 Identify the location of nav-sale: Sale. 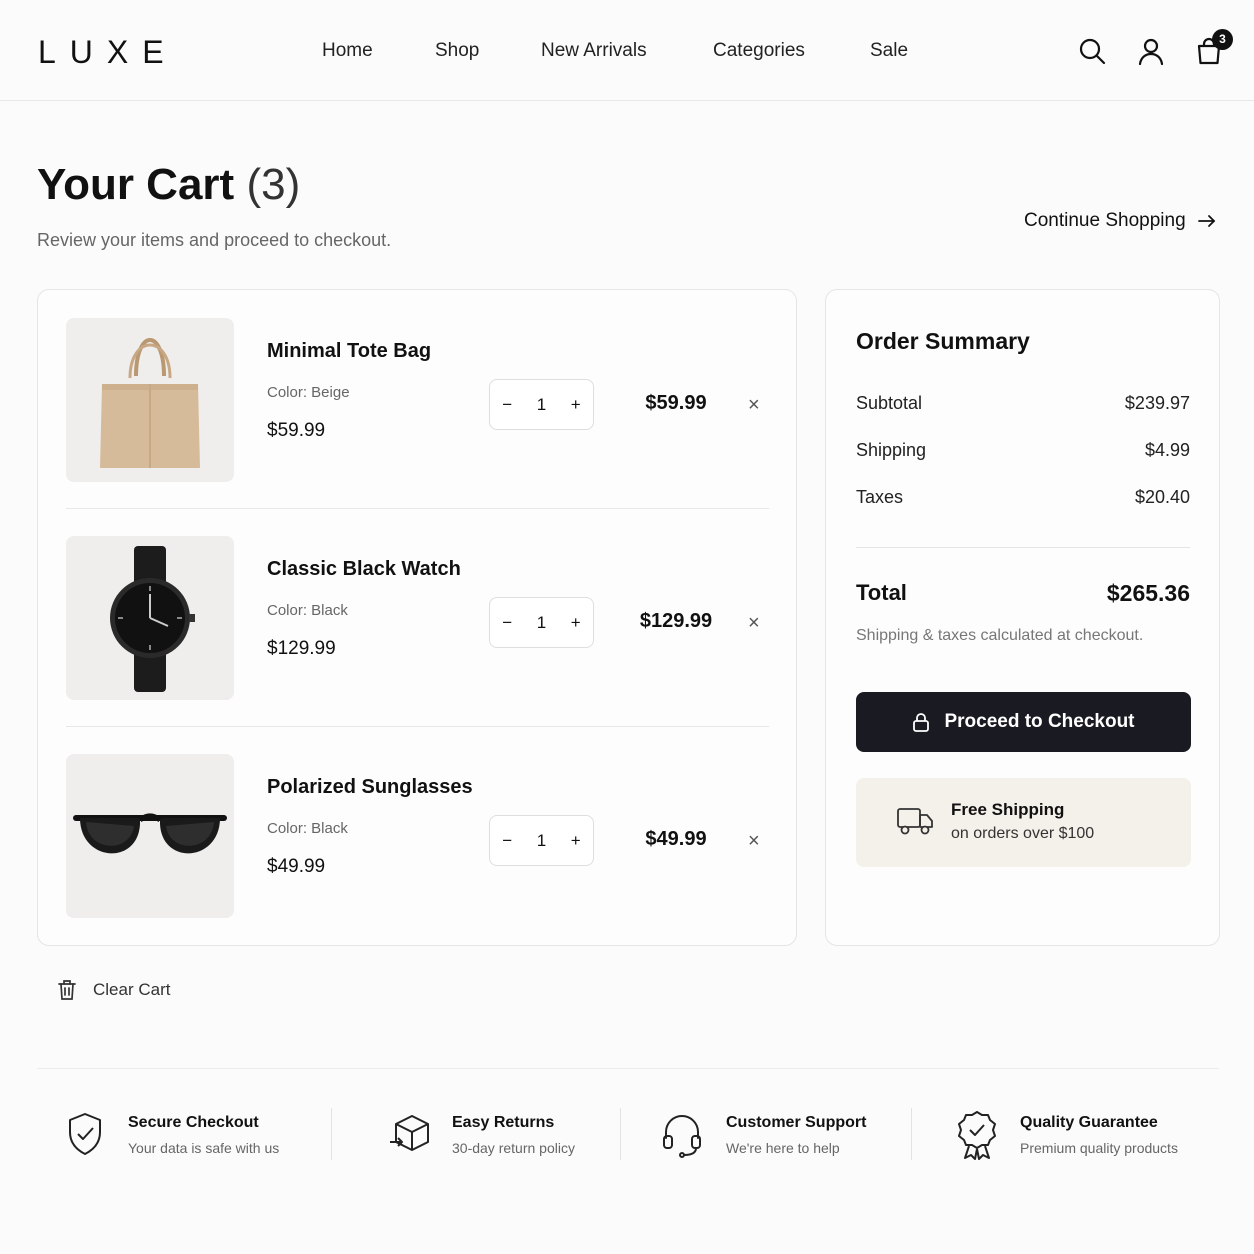
(889, 51).